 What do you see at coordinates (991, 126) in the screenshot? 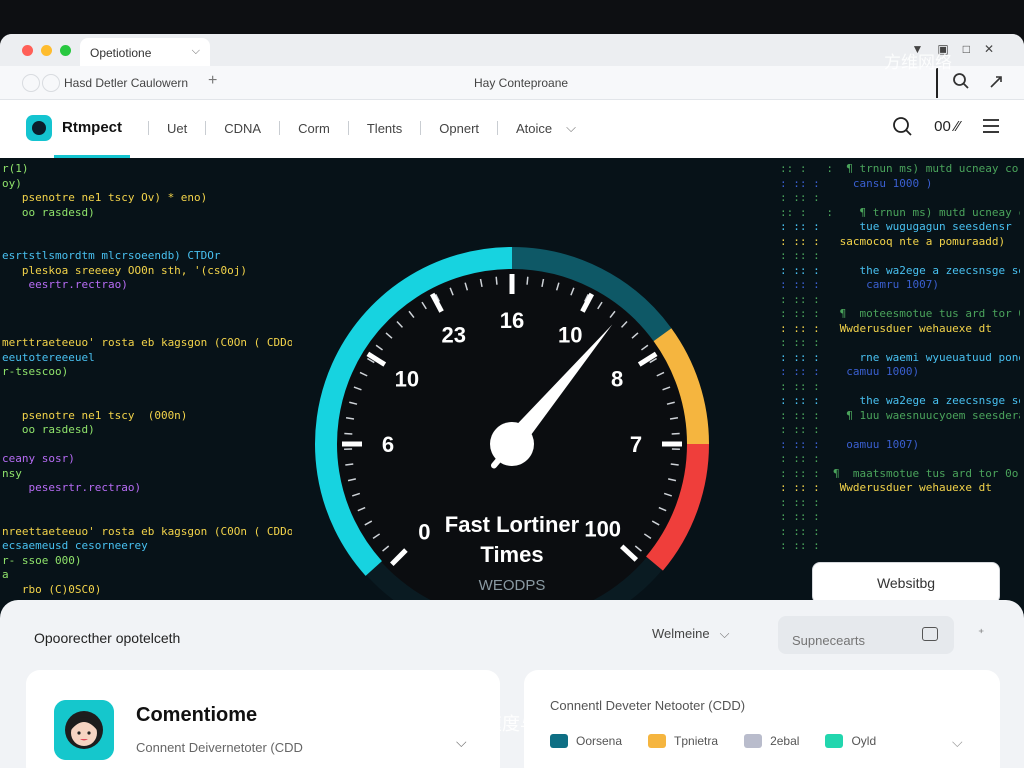
I see `menu-icon` at bounding box center [991, 126].